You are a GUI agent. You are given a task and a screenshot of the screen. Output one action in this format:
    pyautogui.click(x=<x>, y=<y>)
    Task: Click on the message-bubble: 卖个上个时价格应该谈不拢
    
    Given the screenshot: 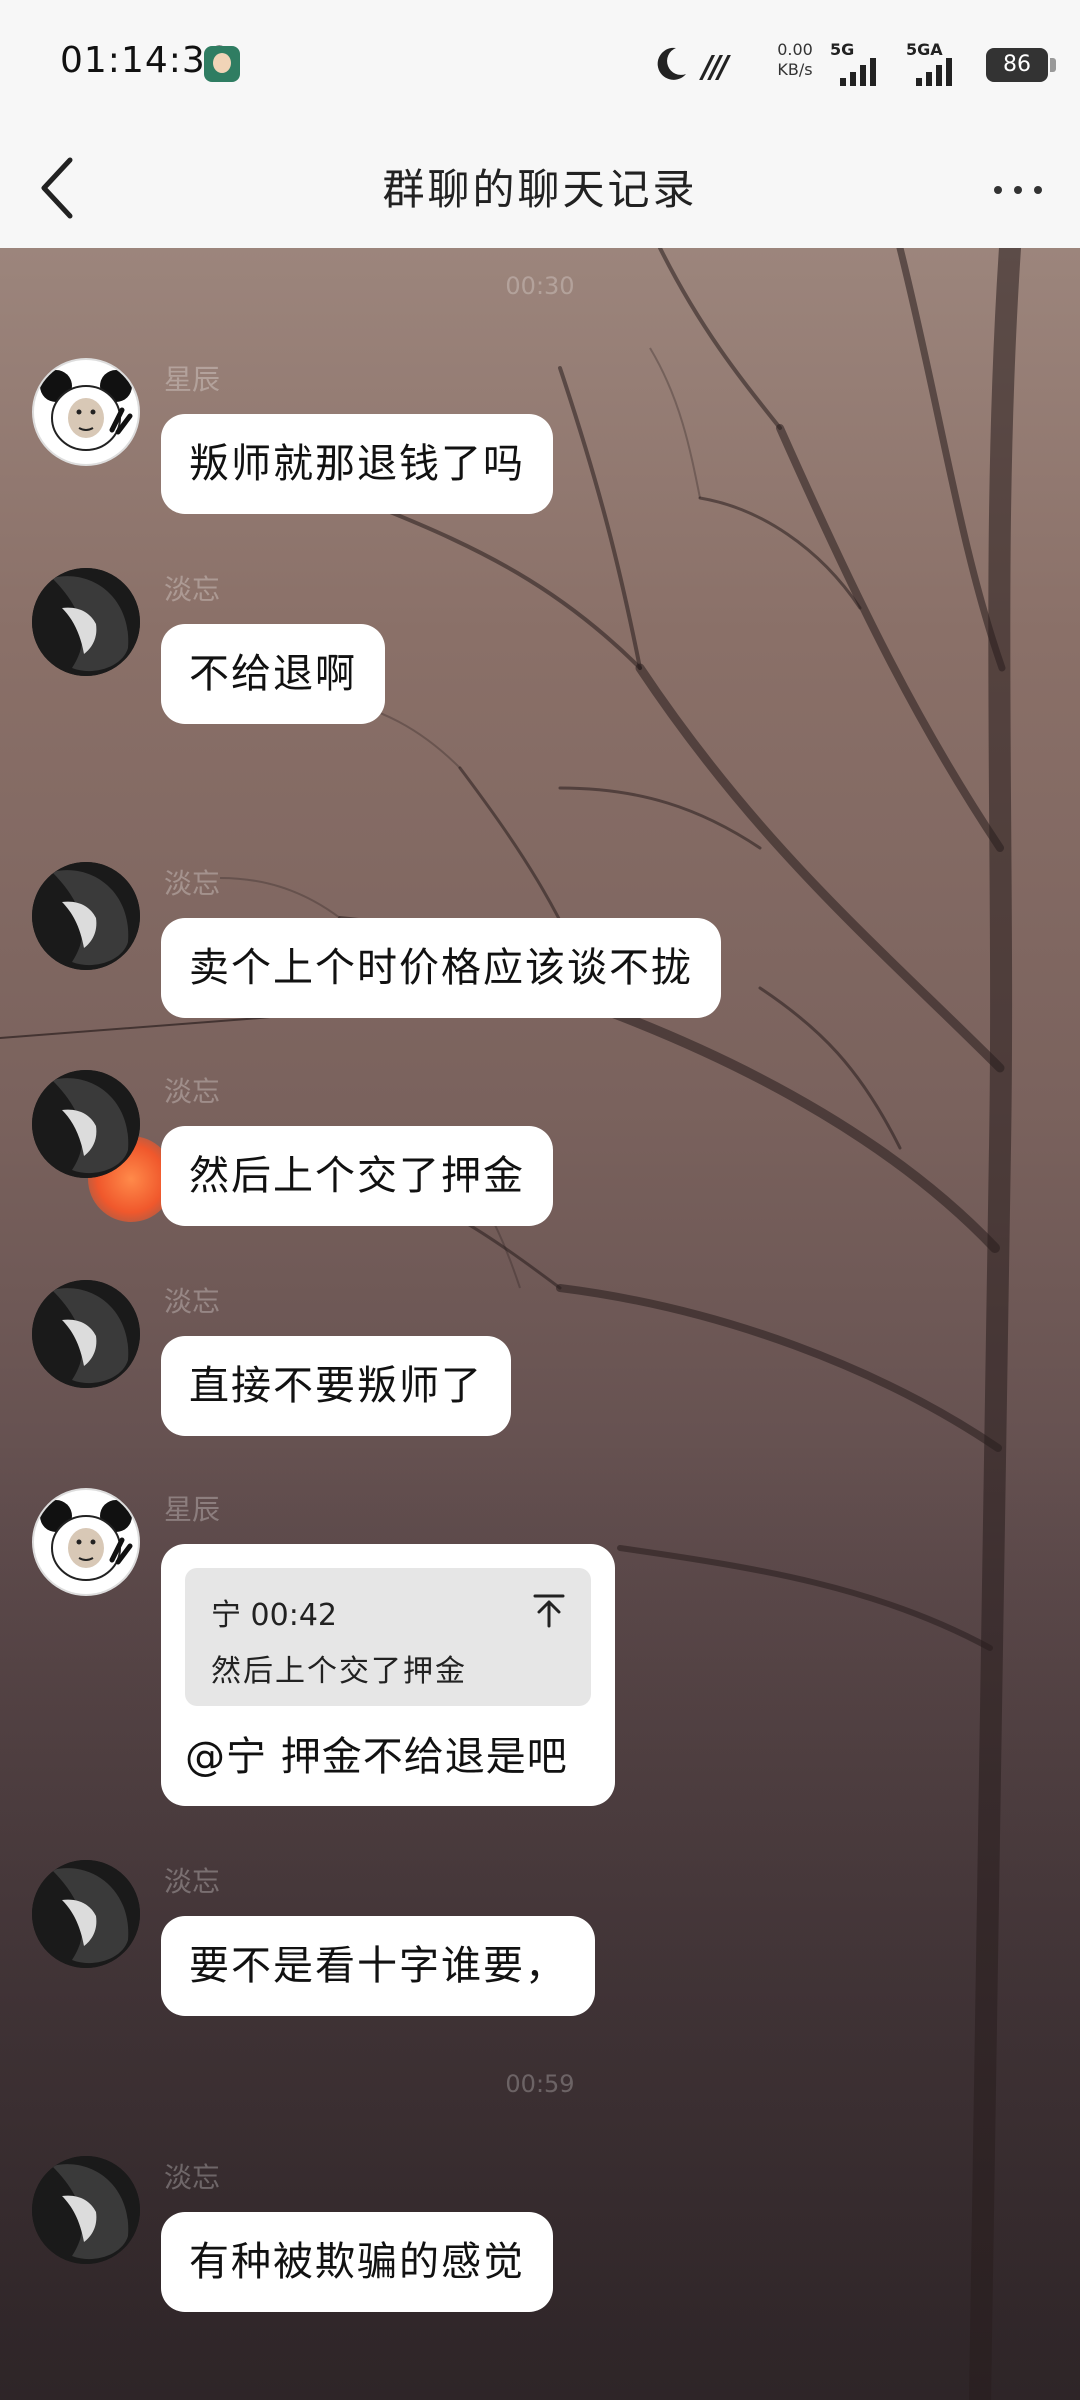 What is the action you would take?
    pyautogui.click(x=441, y=968)
    